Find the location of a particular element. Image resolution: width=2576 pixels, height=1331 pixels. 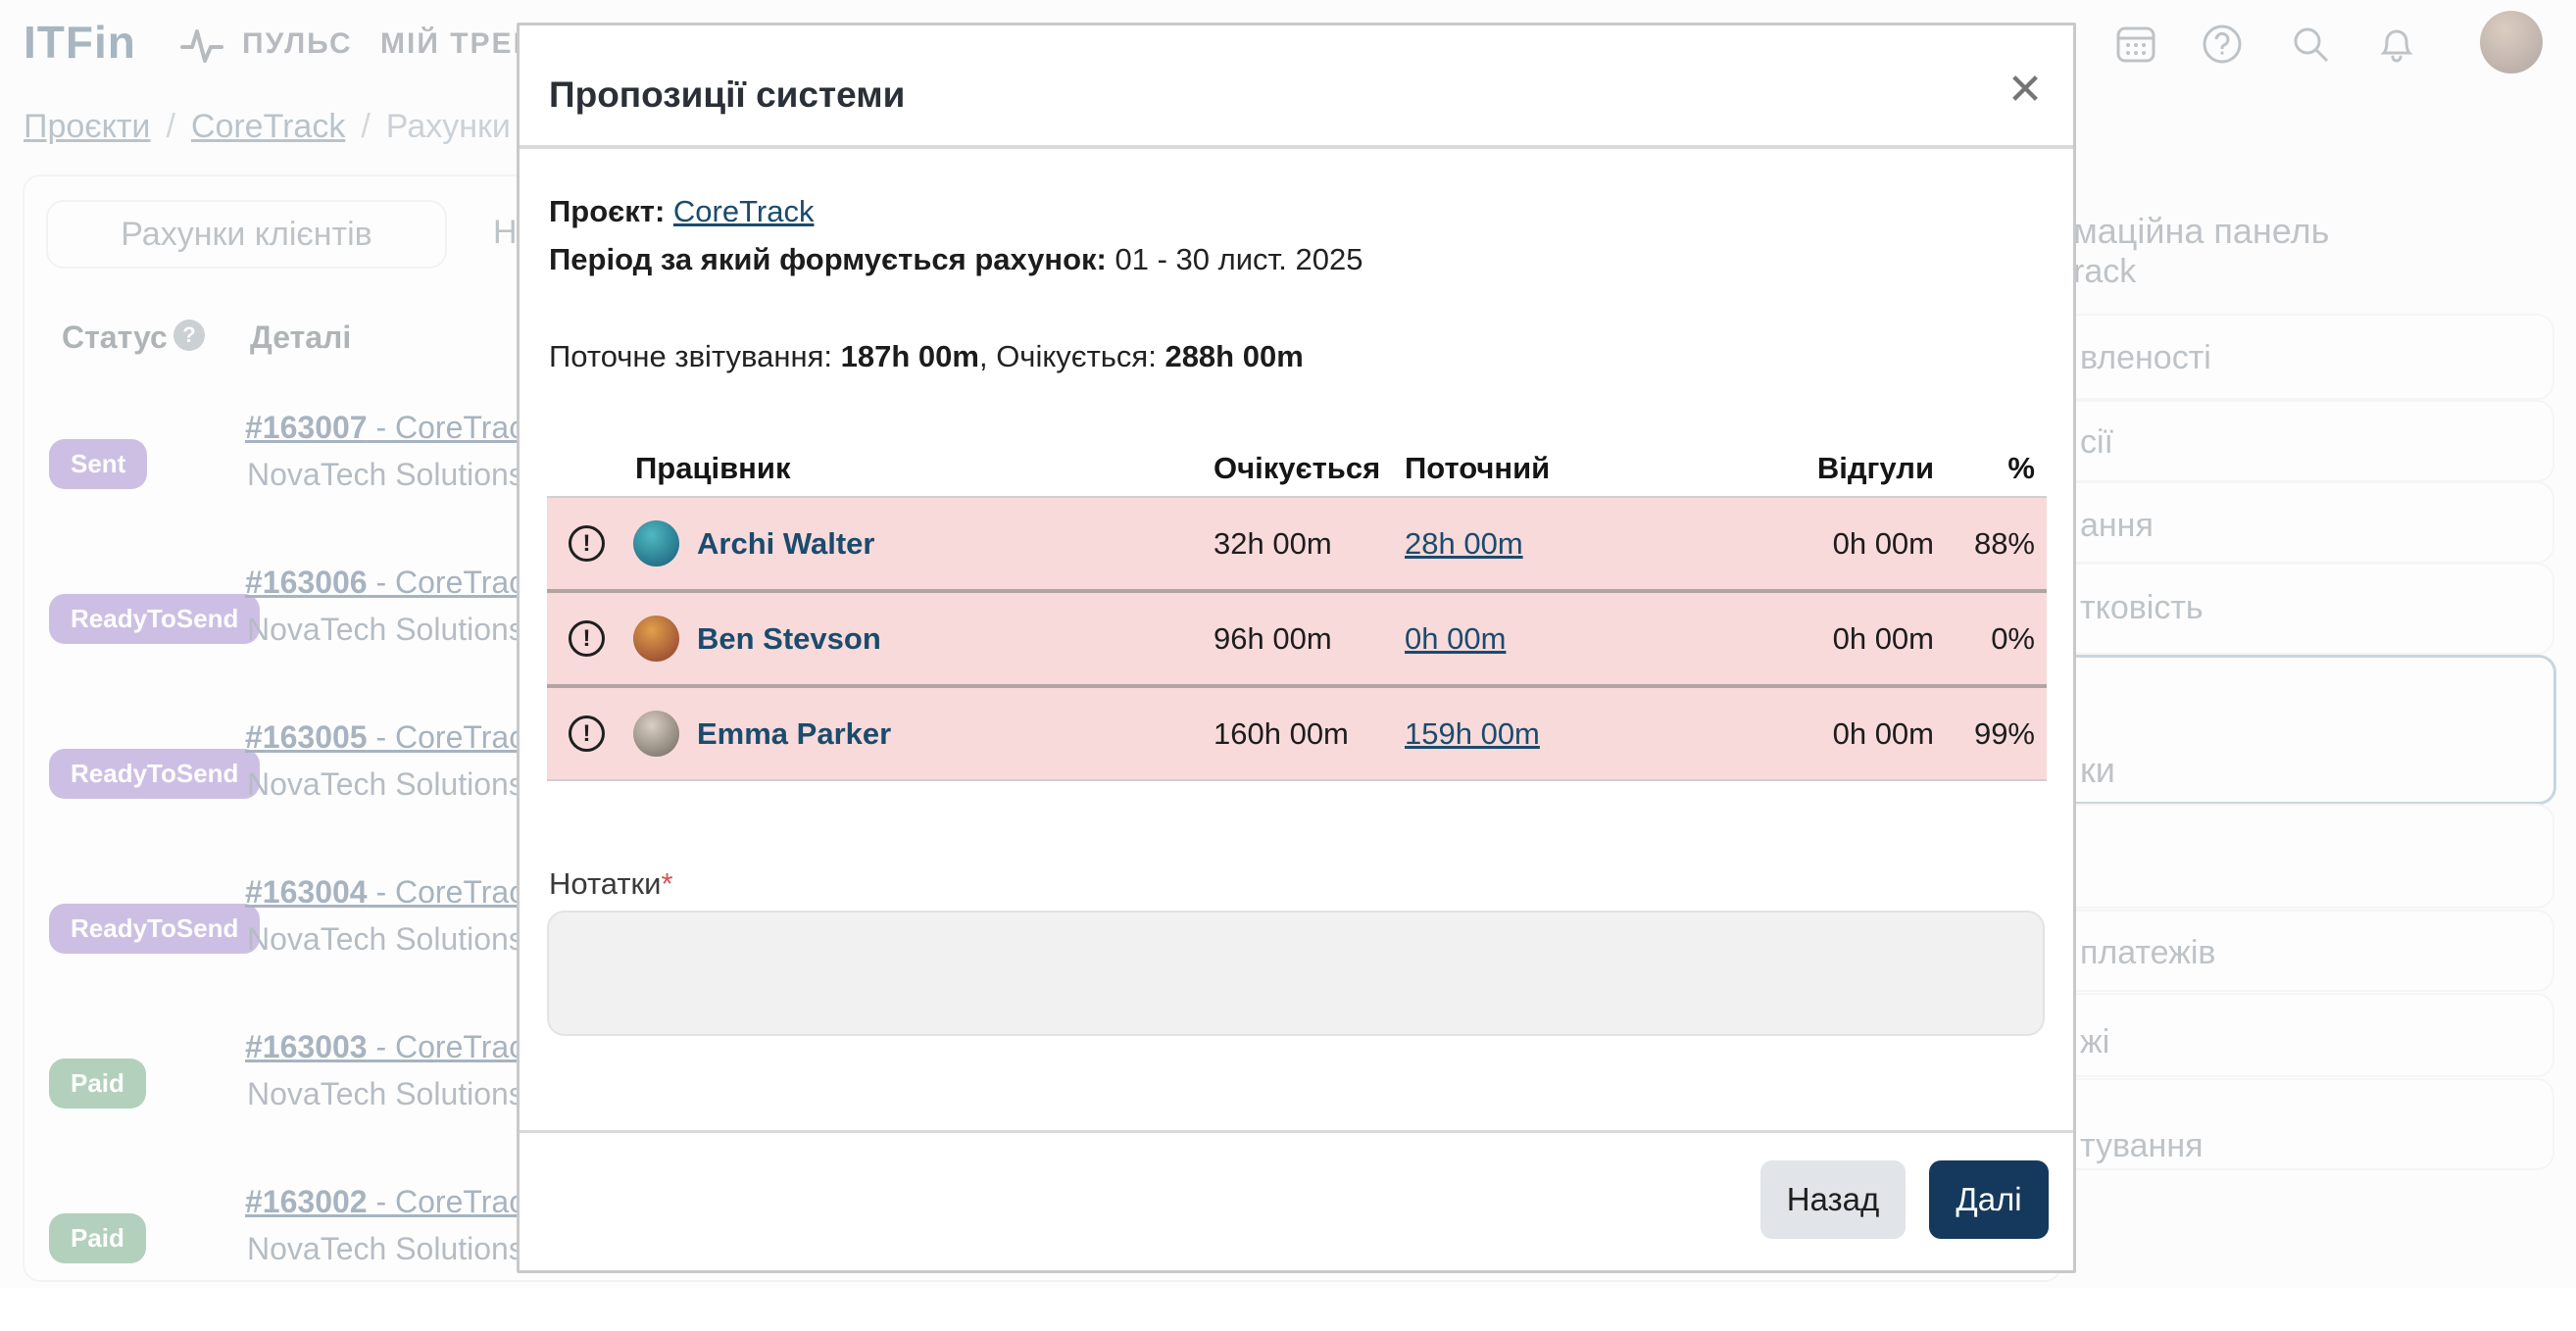

current-hours-link: 28h 00m is located at coordinates (1464, 543).